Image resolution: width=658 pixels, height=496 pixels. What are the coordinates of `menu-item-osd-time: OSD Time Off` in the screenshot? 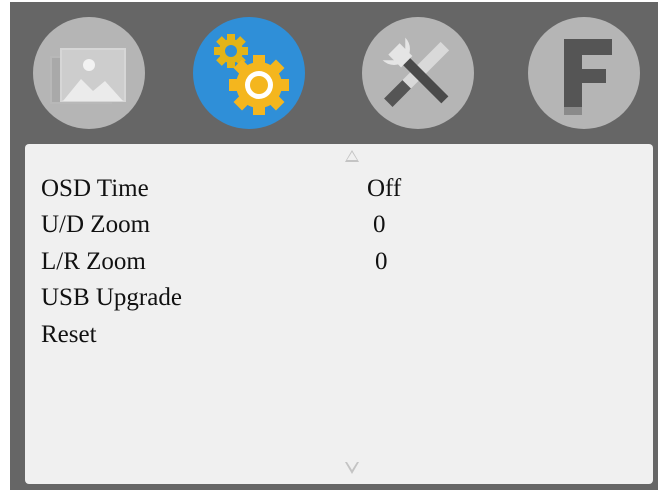 It's located at (341, 189).